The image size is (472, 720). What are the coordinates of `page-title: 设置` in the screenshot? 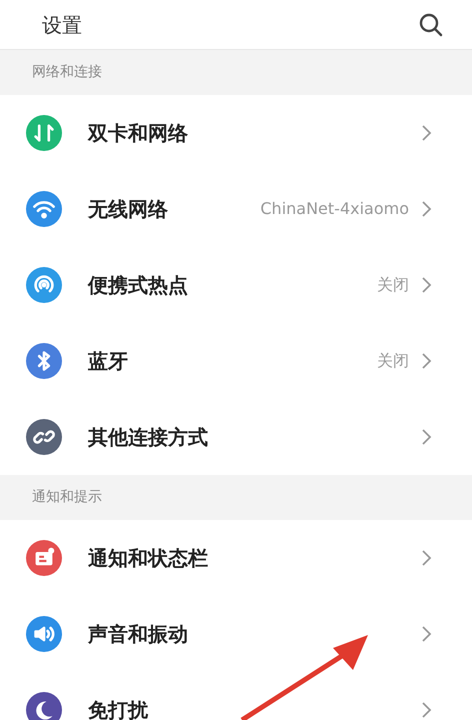 It's located at (62, 25).